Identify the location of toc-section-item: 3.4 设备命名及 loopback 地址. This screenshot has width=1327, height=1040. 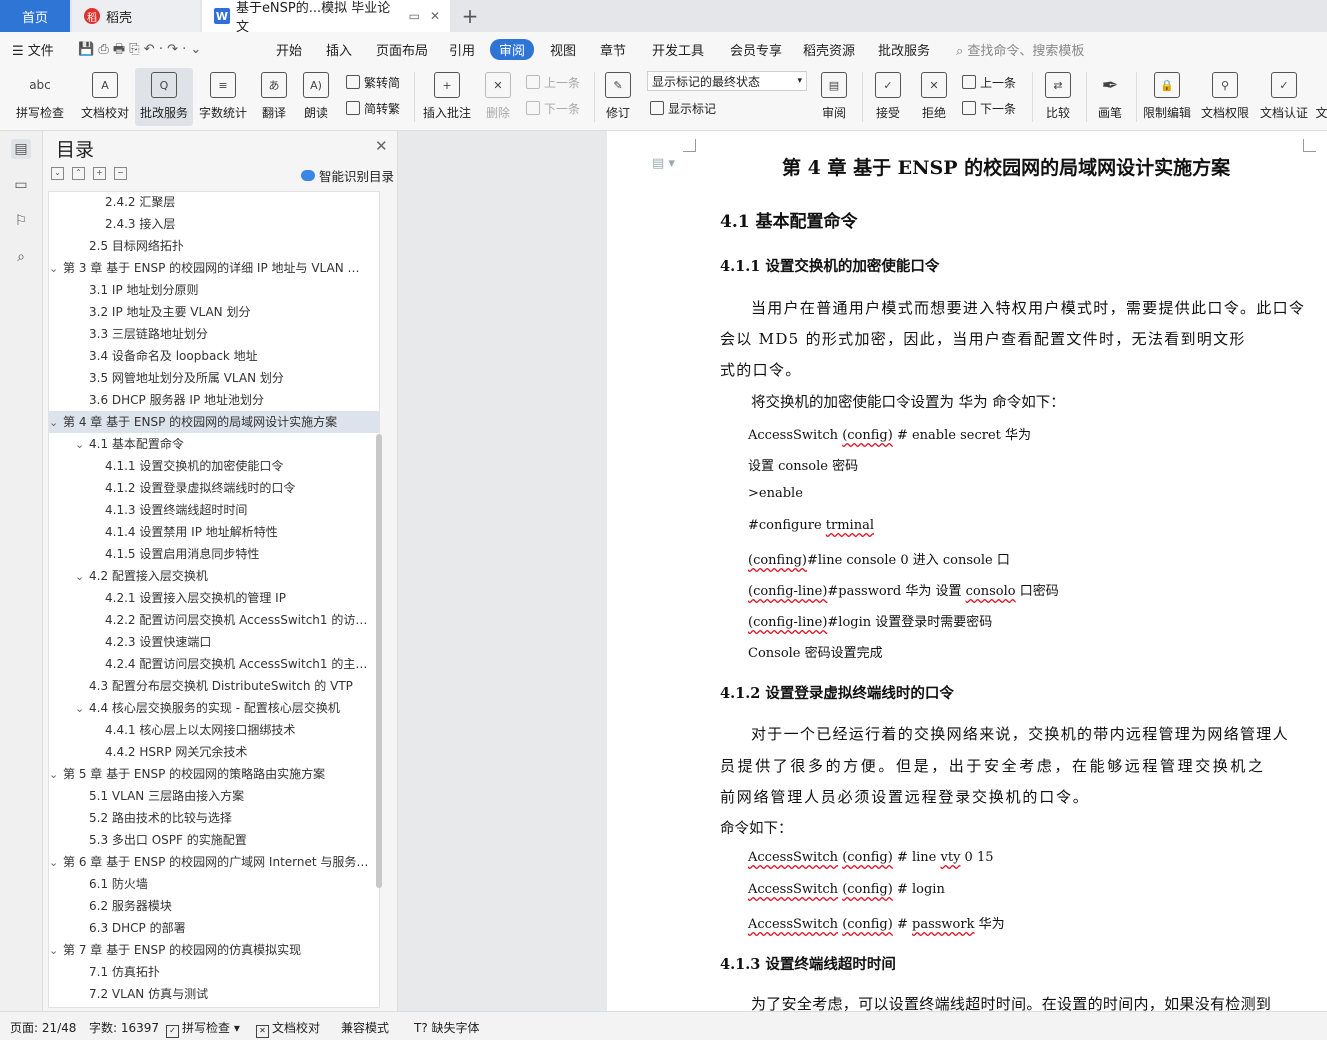
(214, 356).